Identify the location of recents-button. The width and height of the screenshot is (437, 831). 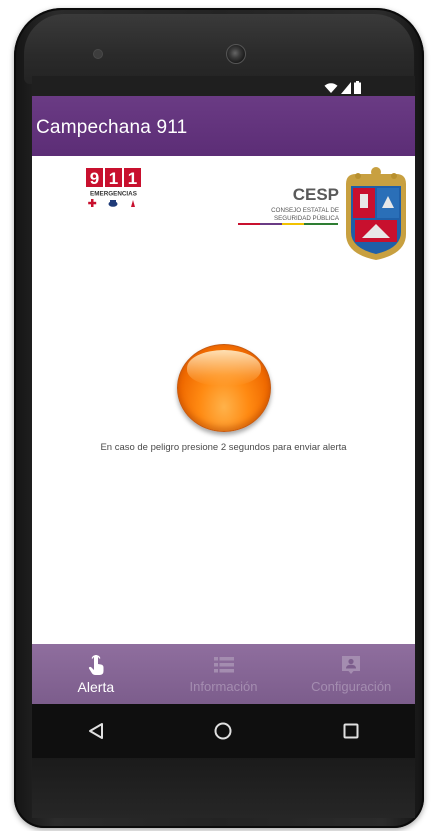
(351, 731).